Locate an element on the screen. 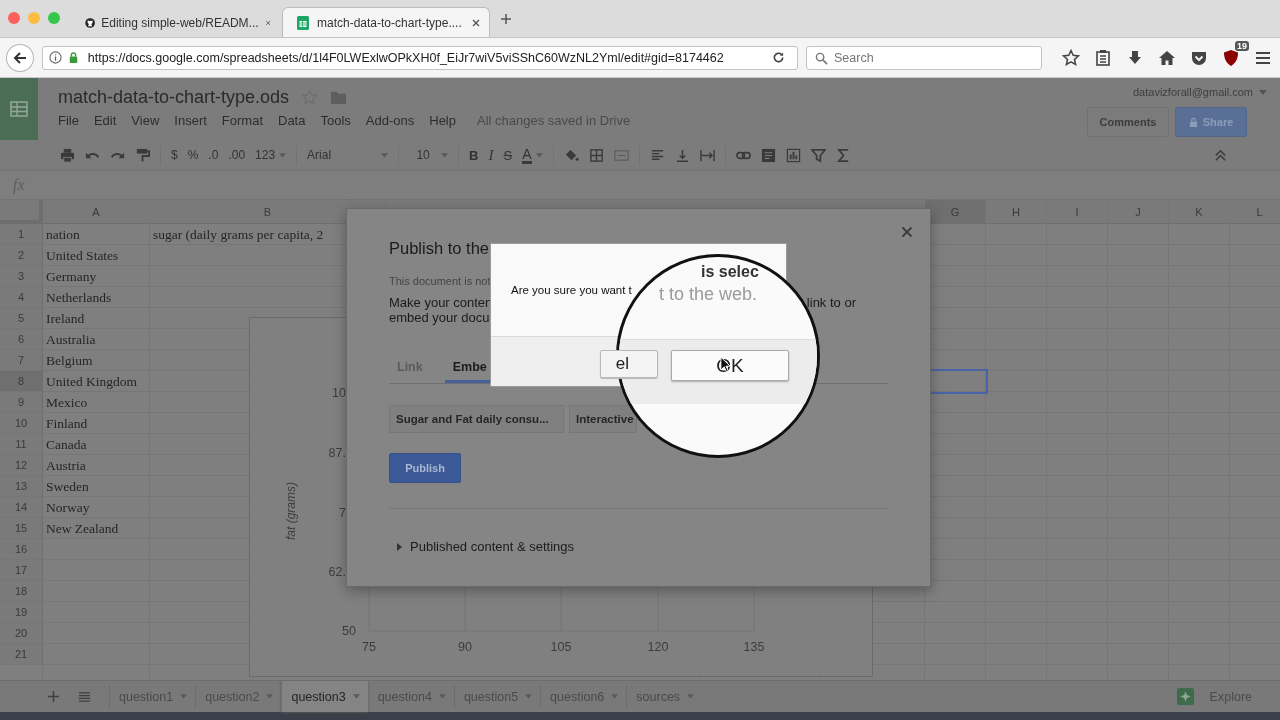 This screenshot has height=720, width=1280. home-icon is located at coordinates (1167, 57).